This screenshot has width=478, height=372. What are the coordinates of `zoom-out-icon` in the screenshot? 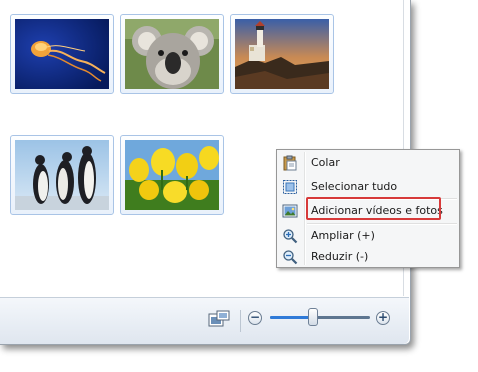 It's located at (290, 257).